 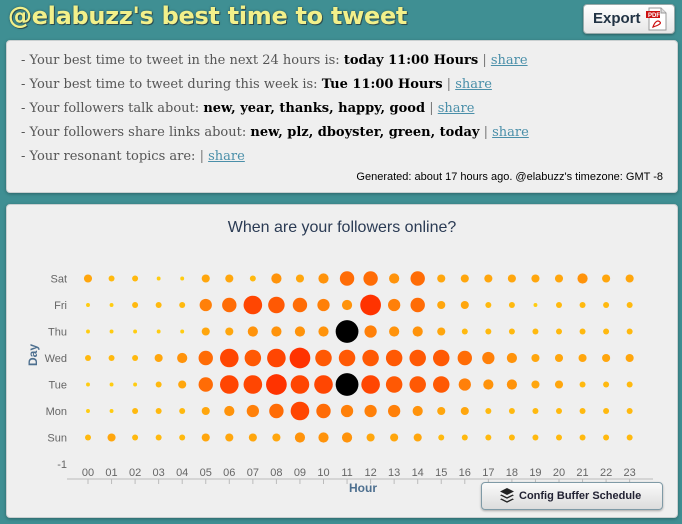 What do you see at coordinates (418, 473) in the screenshot?
I see `x-tick-label: 14` at bounding box center [418, 473].